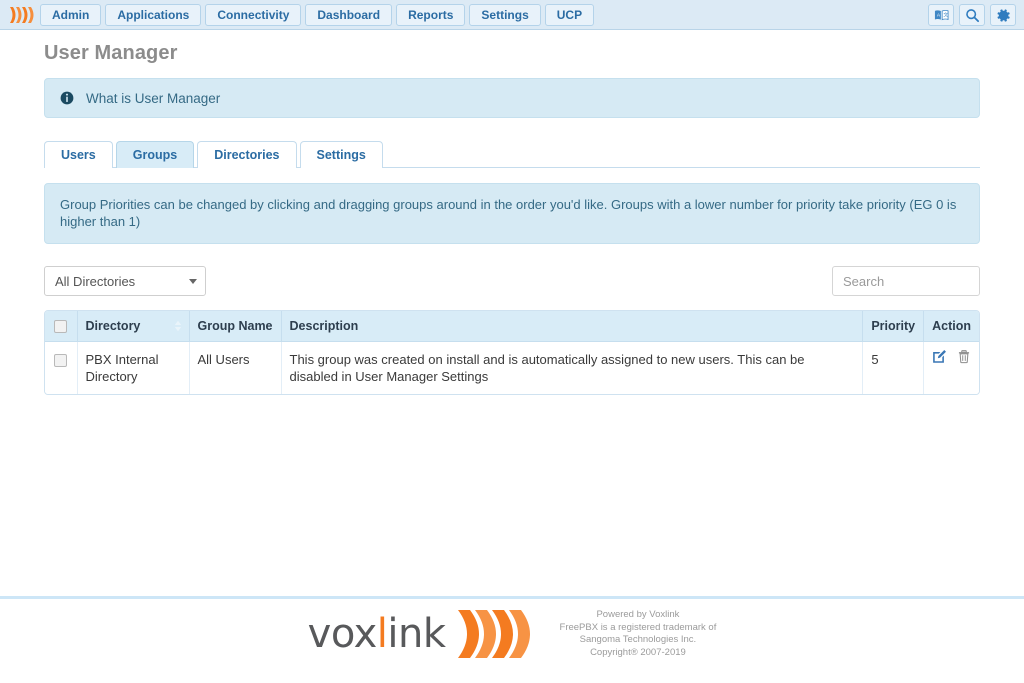 The image size is (1024, 683). I want to click on header-label: Group Name, so click(235, 326).